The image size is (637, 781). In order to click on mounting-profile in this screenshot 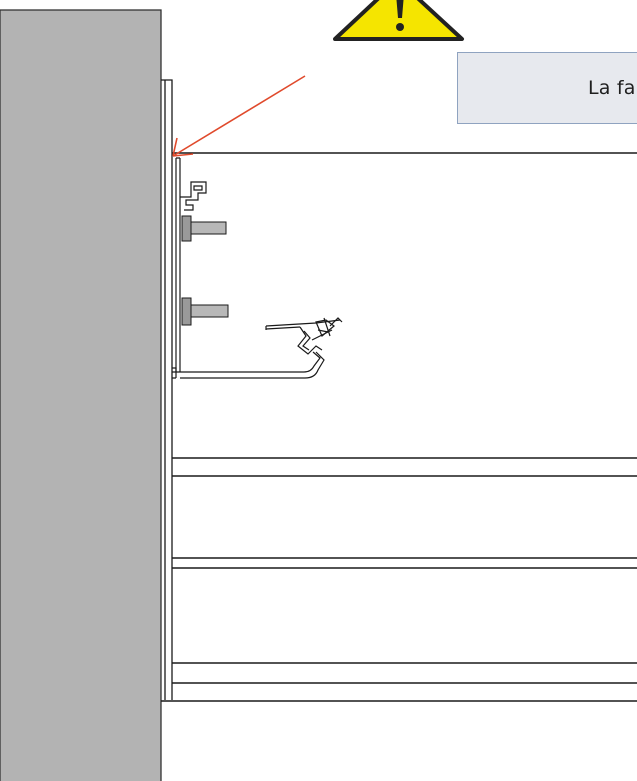, I will do `click(248, 268)`.